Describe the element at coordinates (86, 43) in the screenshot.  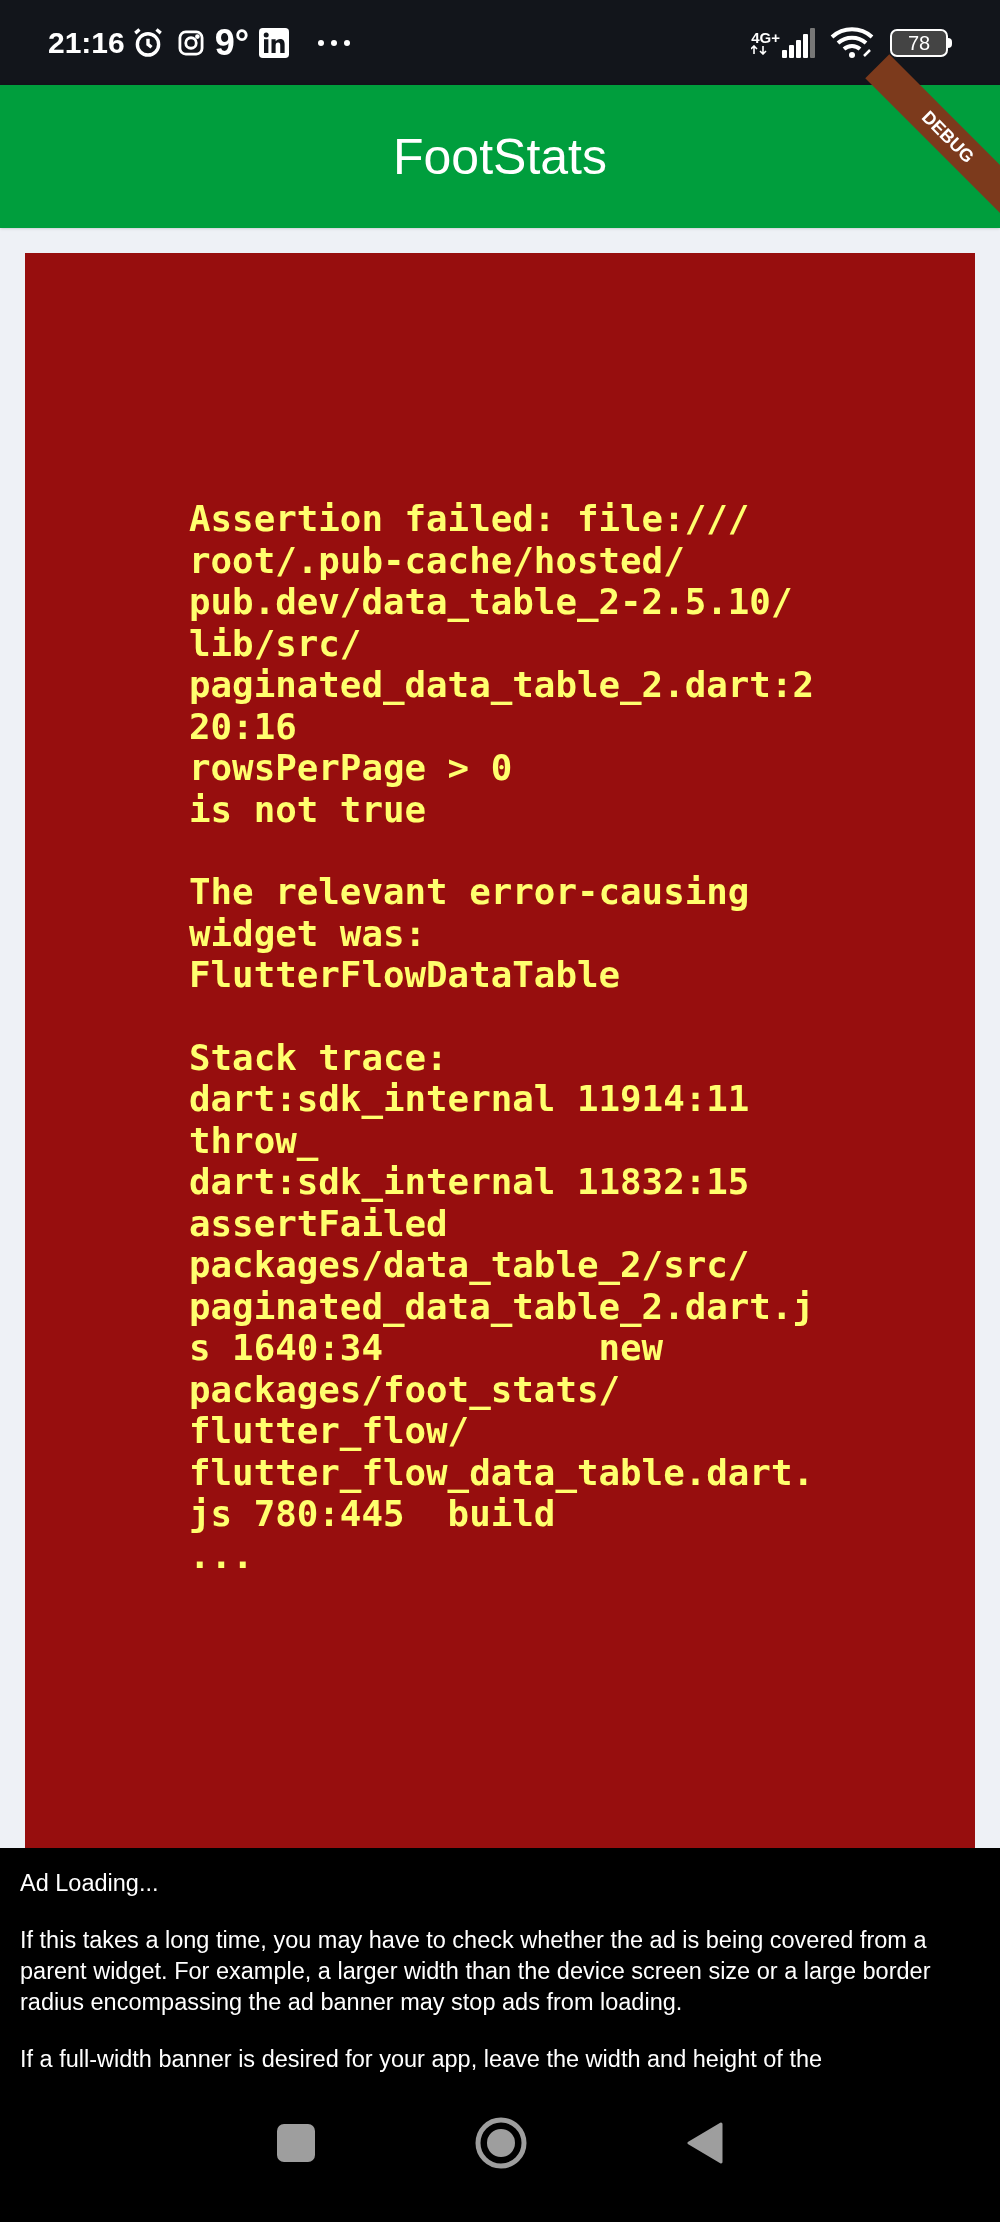
I see `clock-time: 21:16` at that location.